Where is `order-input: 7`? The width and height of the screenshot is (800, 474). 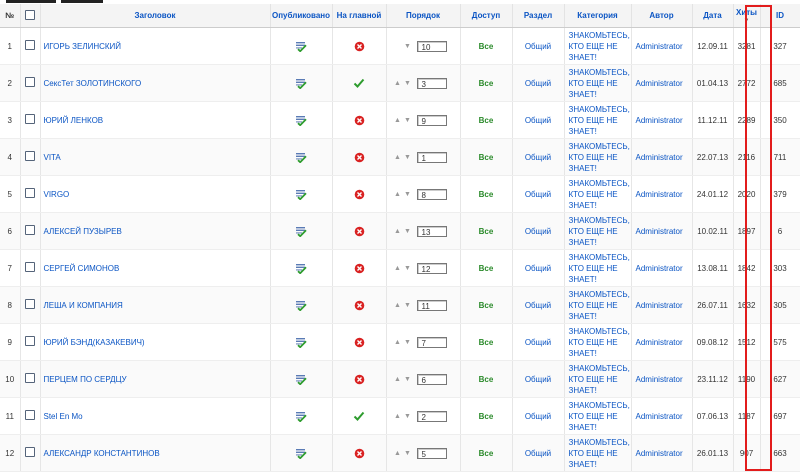 order-input: 7 is located at coordinates (431, 342).